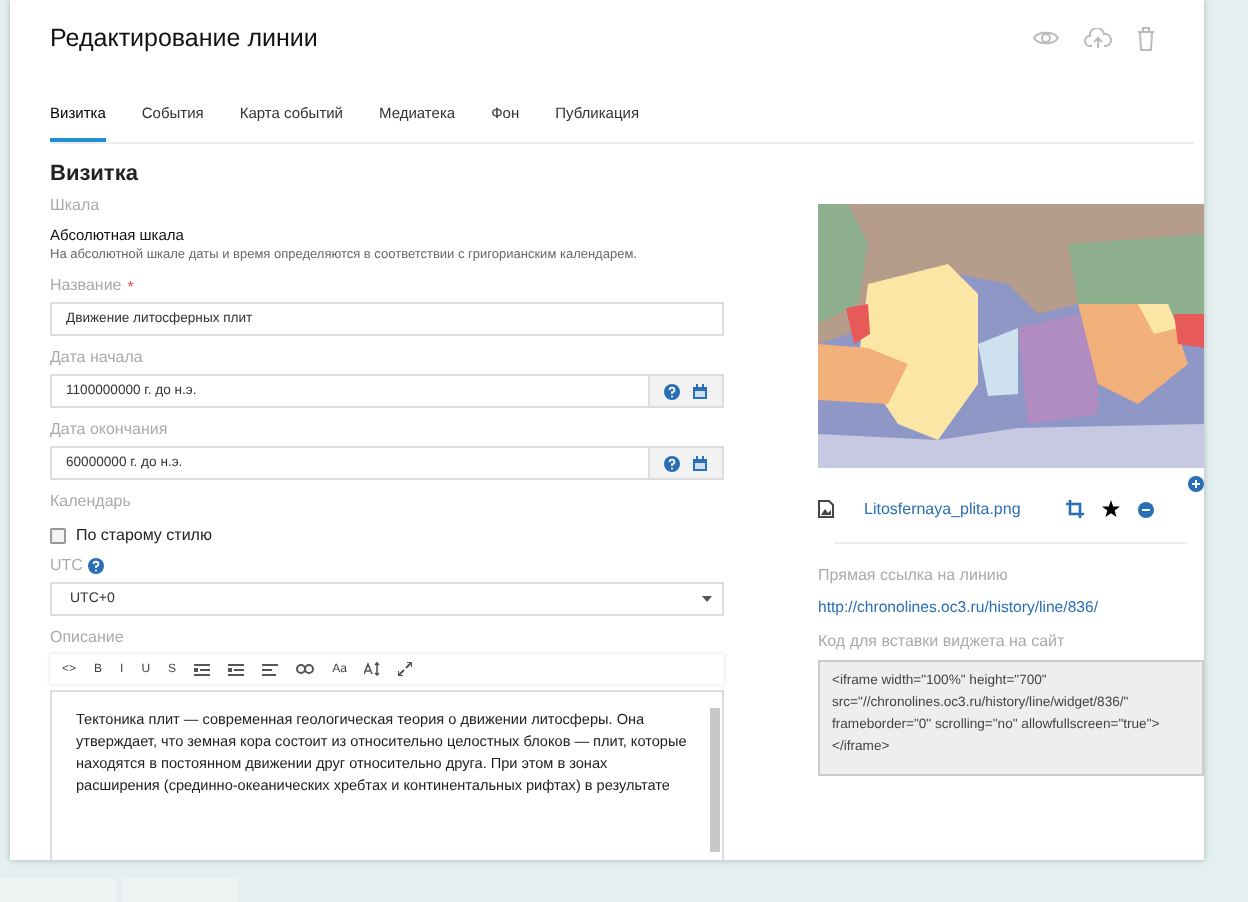  Describe the element at coordinates (305, 669) in the screenshot. I see `link-icon` at that location.